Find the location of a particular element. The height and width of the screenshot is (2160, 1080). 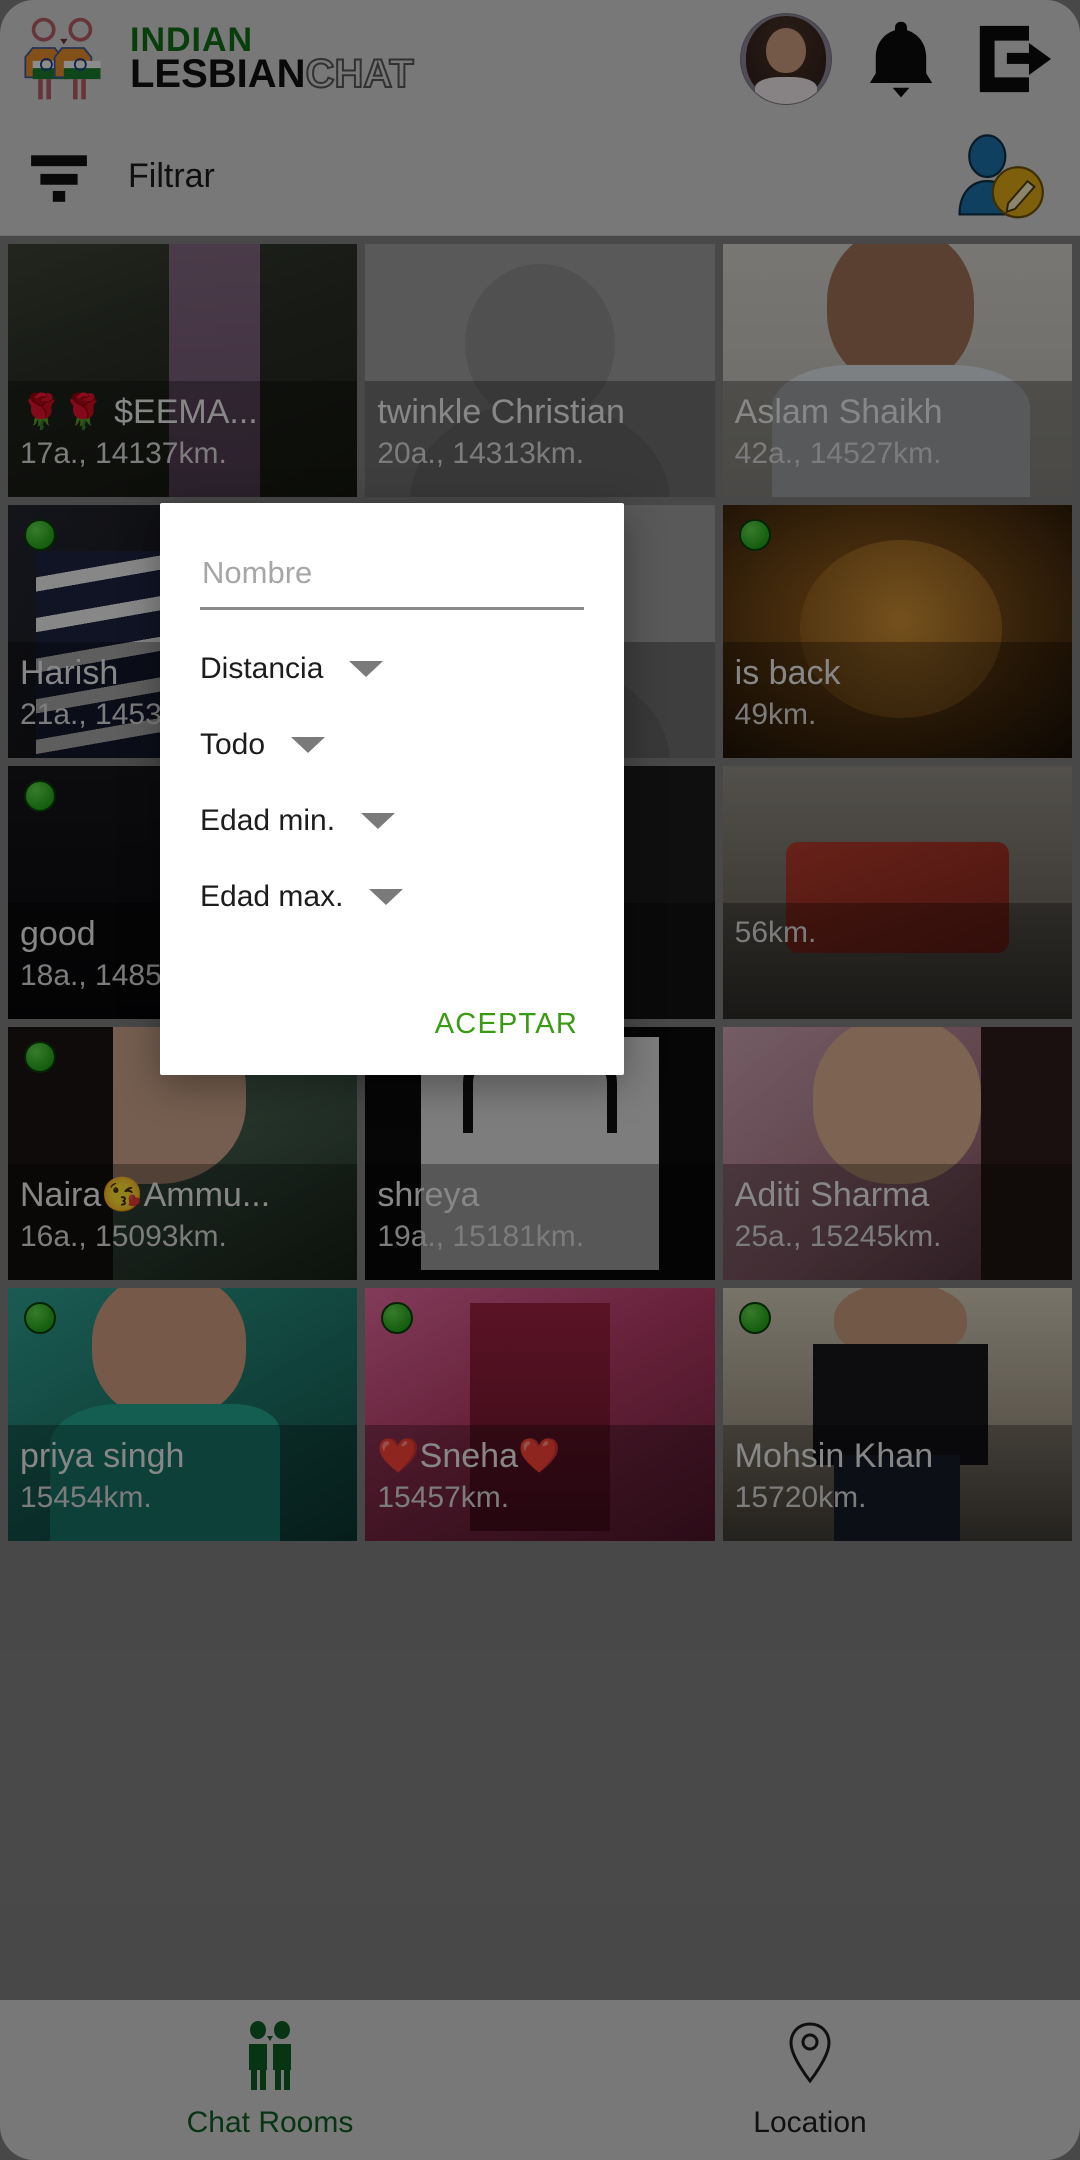

card-meta: 15454km. is located at coordinates (86, 1497).